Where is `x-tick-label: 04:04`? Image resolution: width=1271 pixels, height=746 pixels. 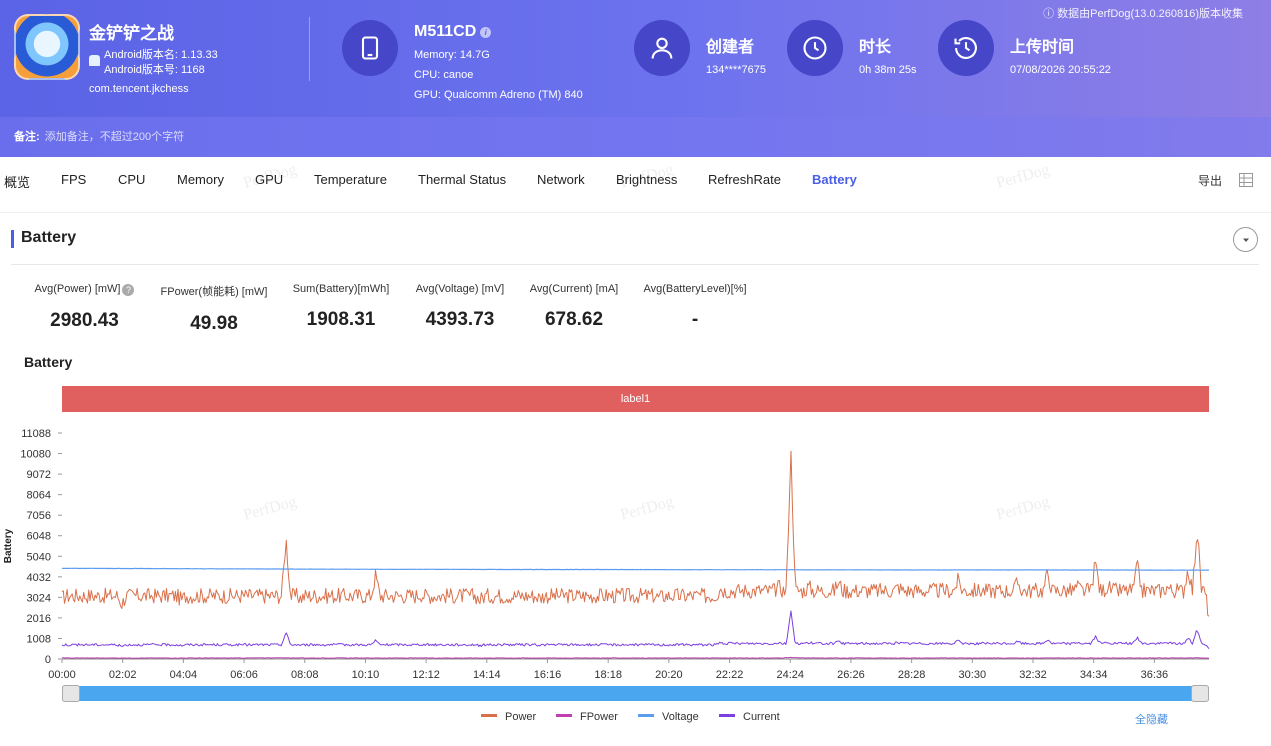 x-tick-label: 04:04 is located at coordinates (184, 675).